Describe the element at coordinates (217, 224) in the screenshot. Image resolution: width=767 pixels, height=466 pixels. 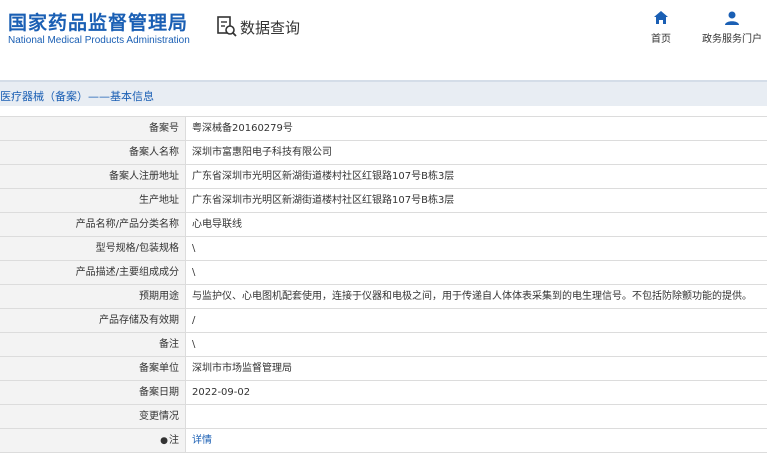
I see `row-value: 心电导联线` at that location.